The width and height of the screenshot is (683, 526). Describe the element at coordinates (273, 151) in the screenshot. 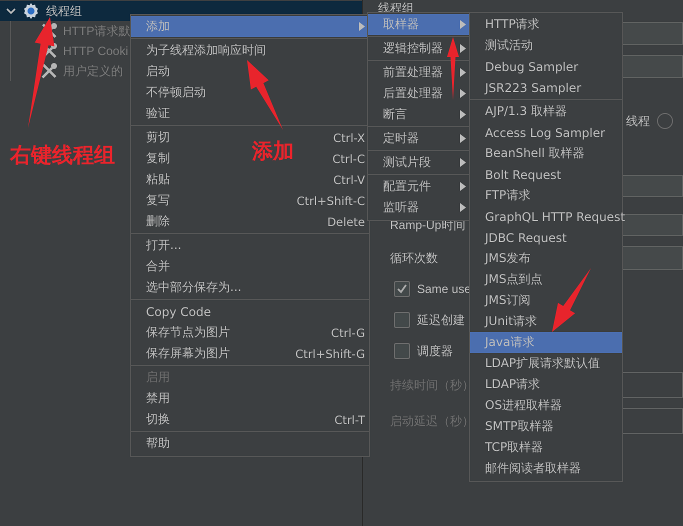

I see `annotation-label: 添加` at that location.